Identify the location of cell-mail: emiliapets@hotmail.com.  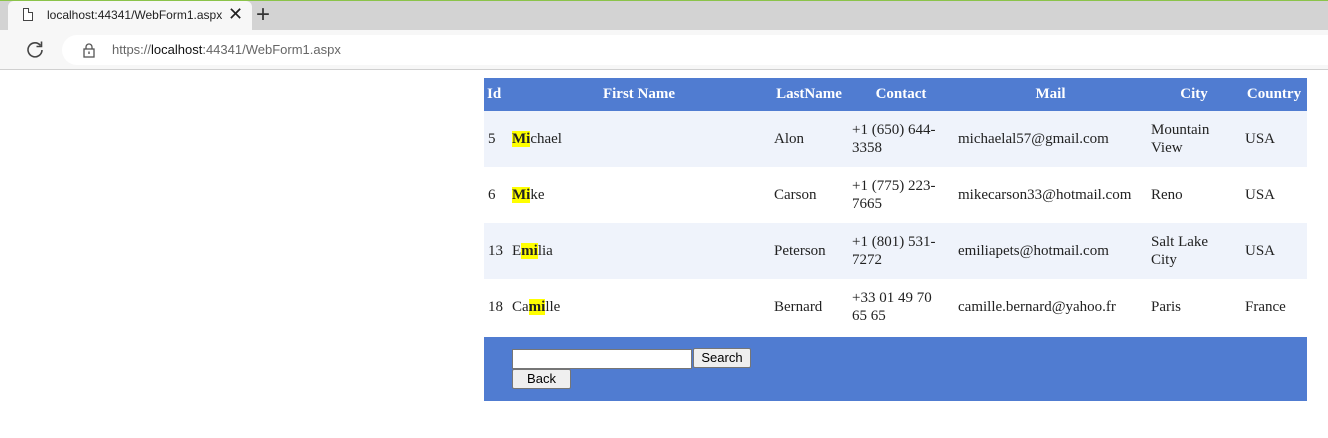
(1050, 251).